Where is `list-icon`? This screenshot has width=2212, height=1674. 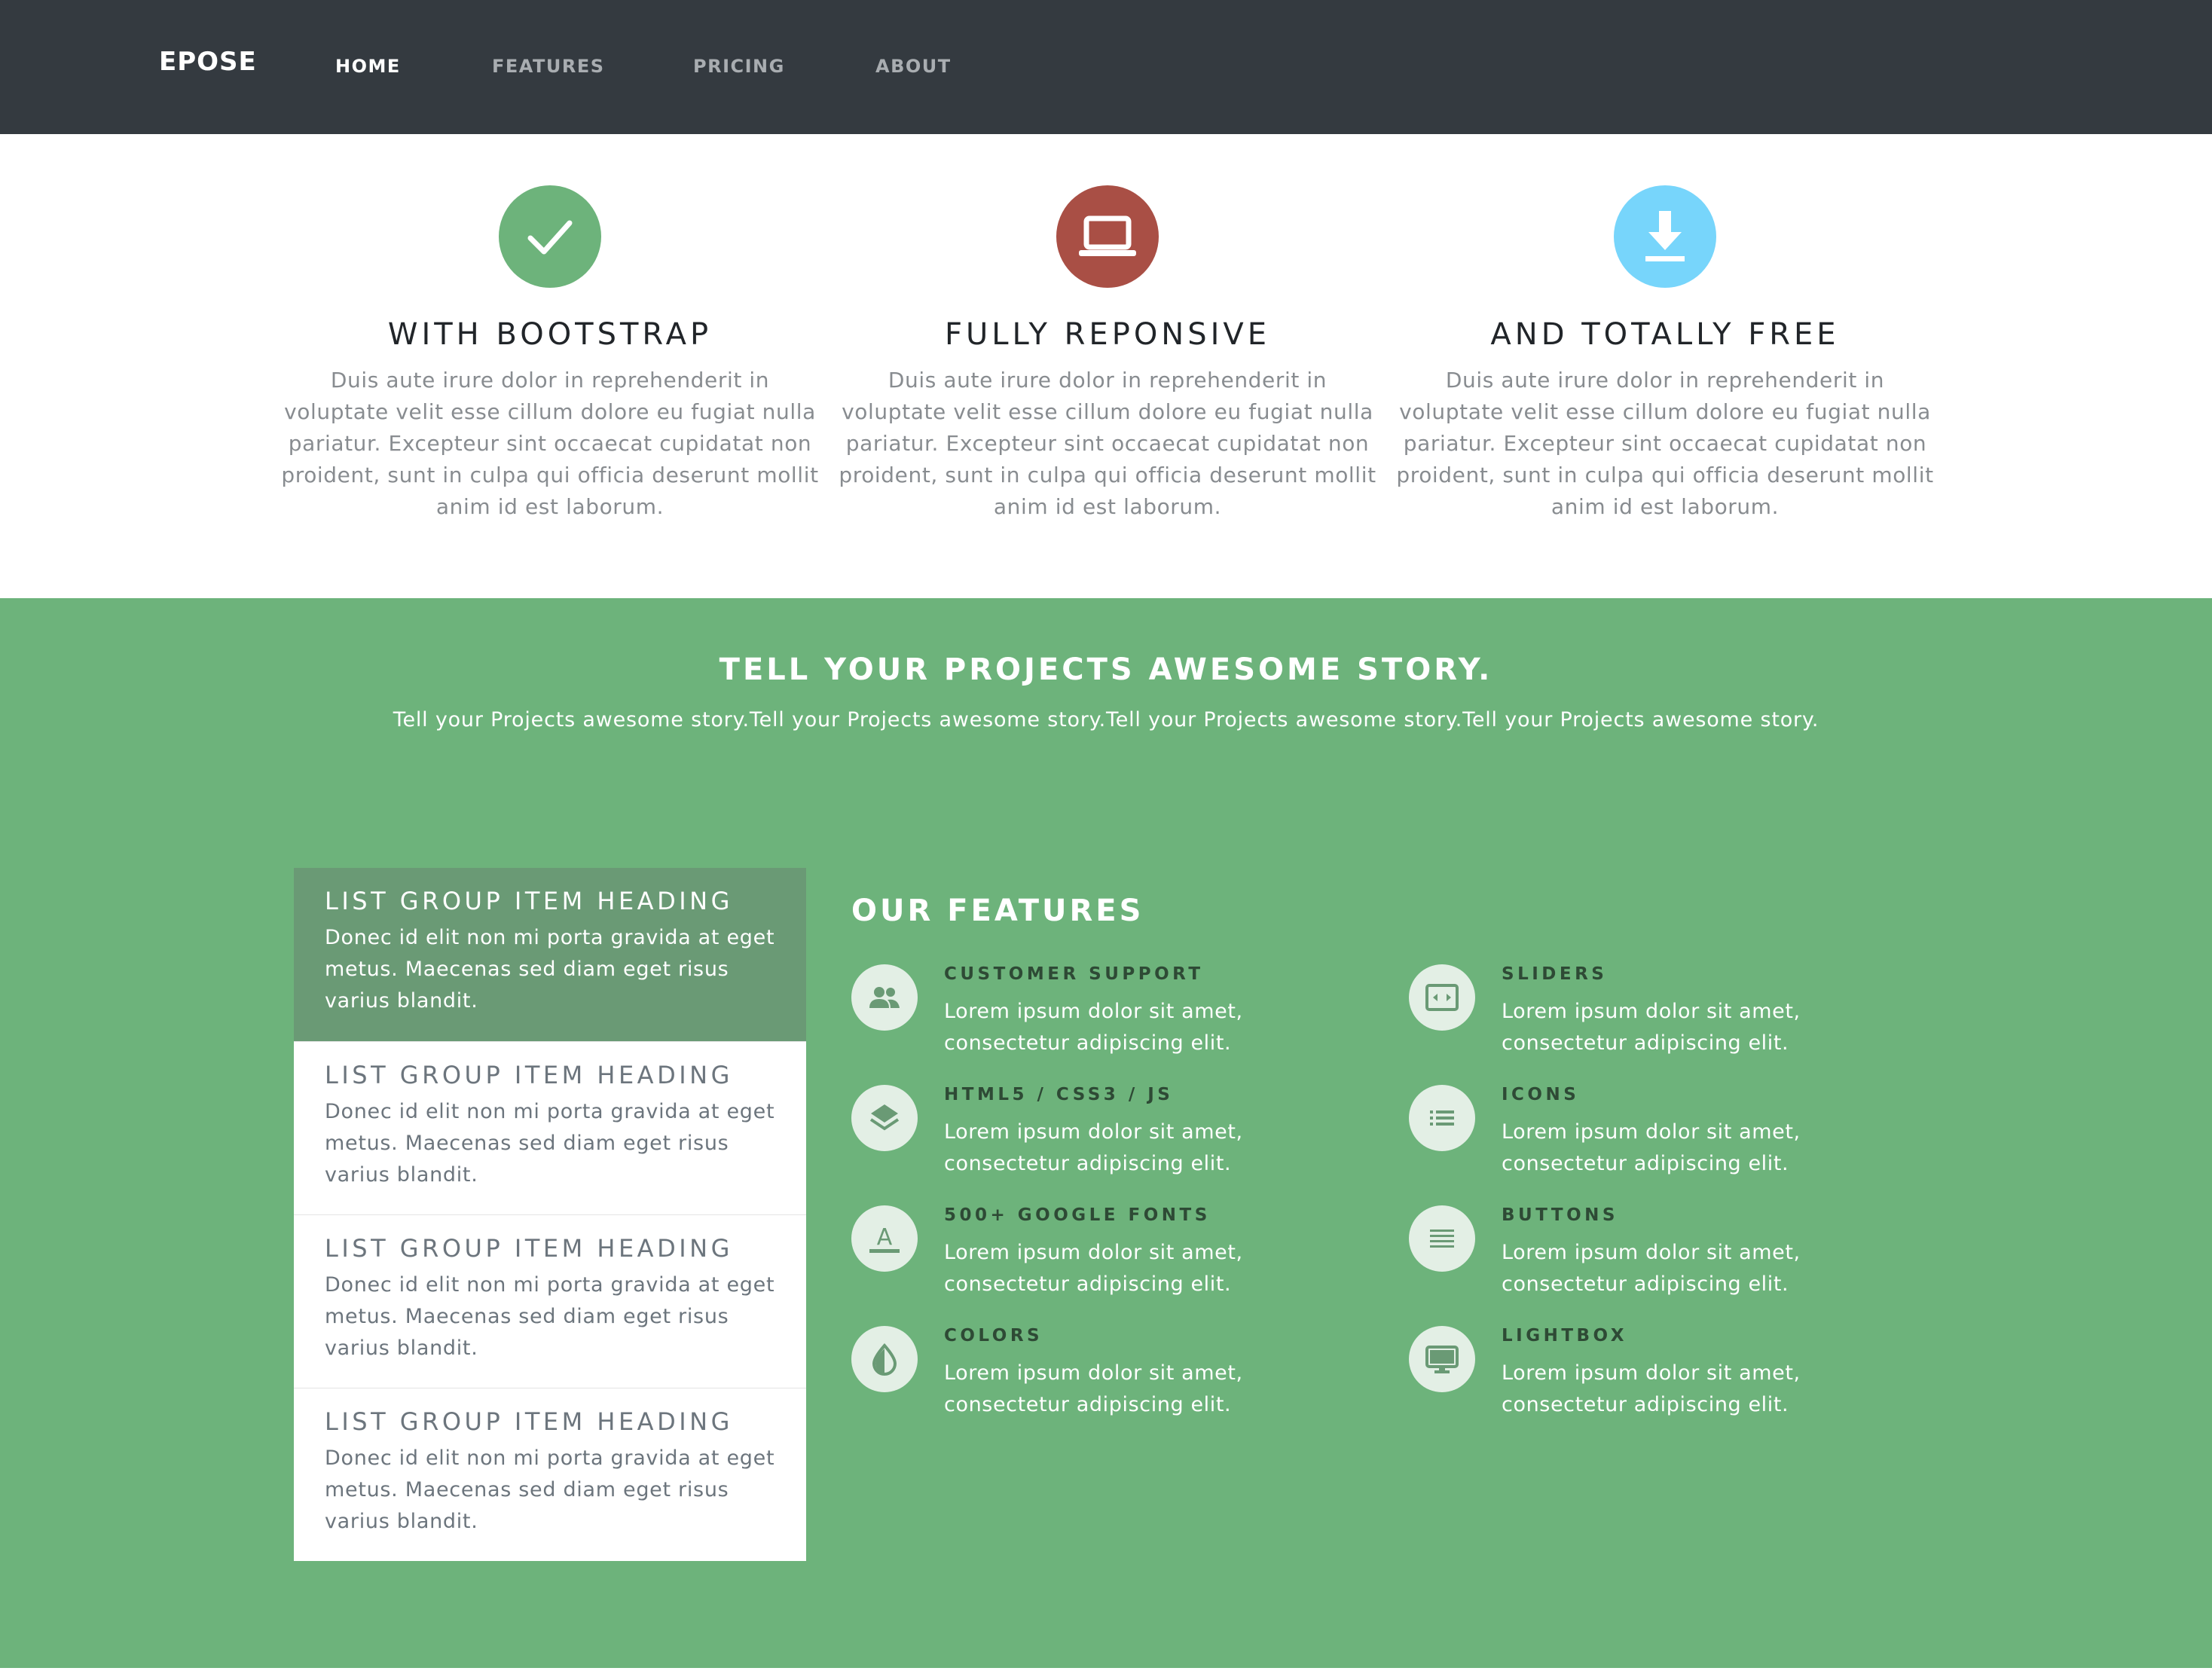
list-icon is located at coordinates (1442, 1118).